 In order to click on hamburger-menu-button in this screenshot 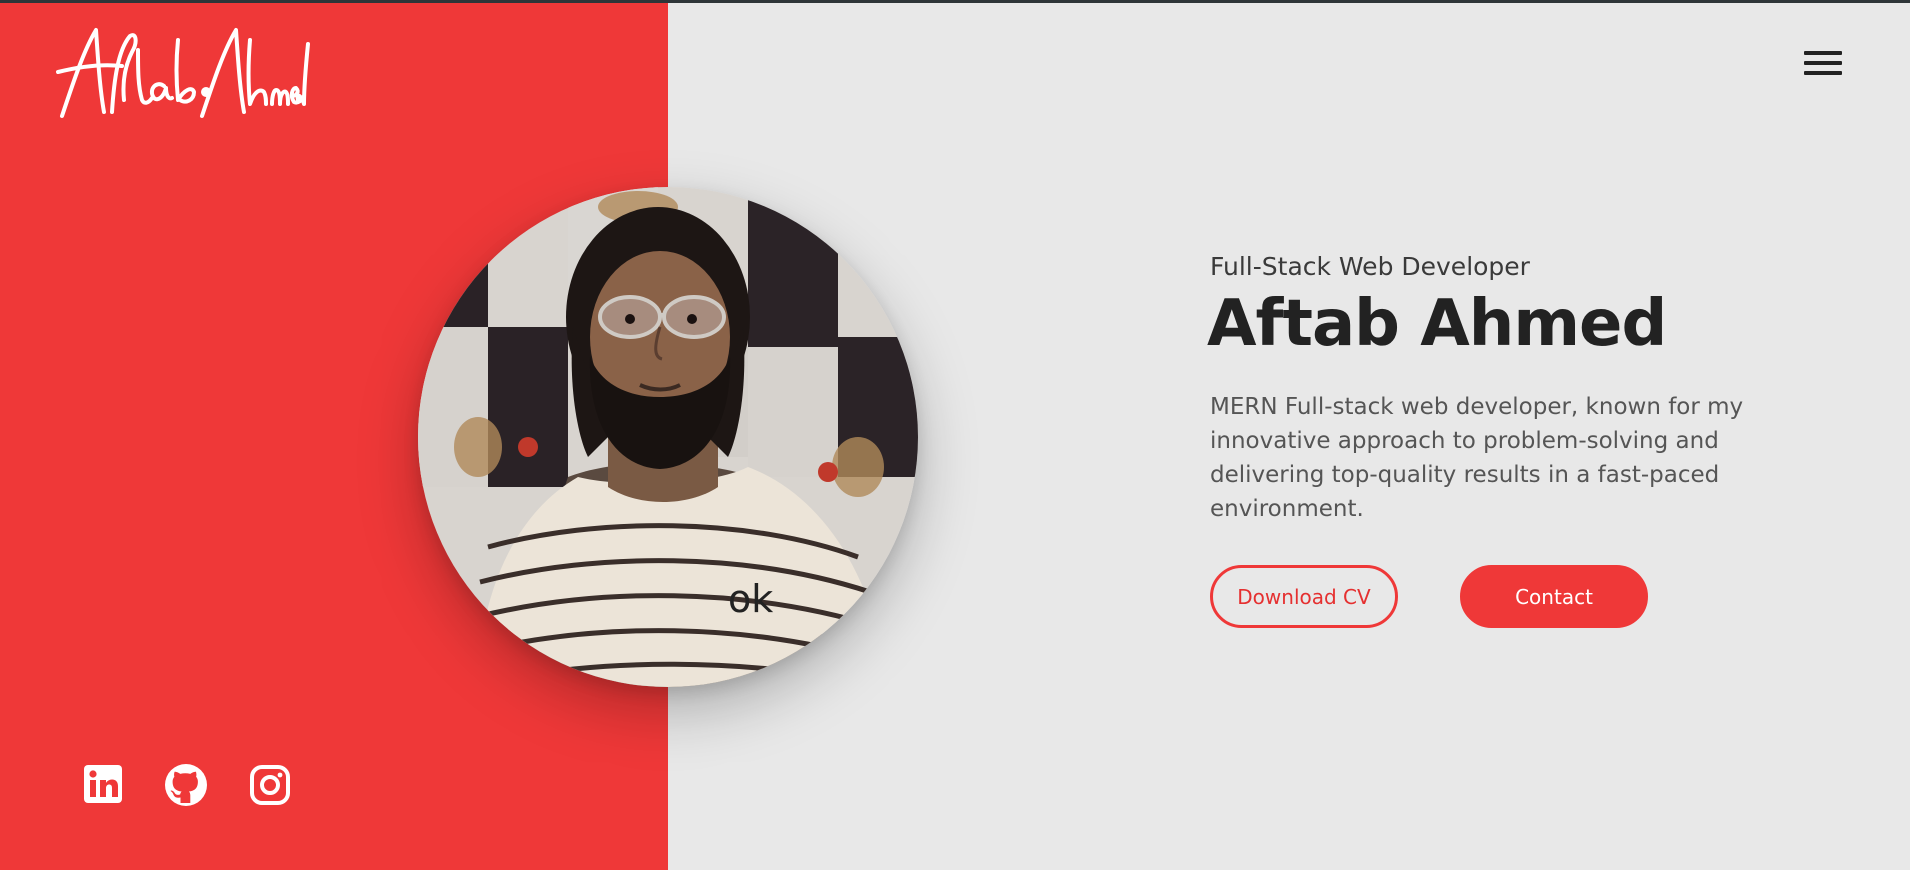, I will do `click(1822, 63)`.